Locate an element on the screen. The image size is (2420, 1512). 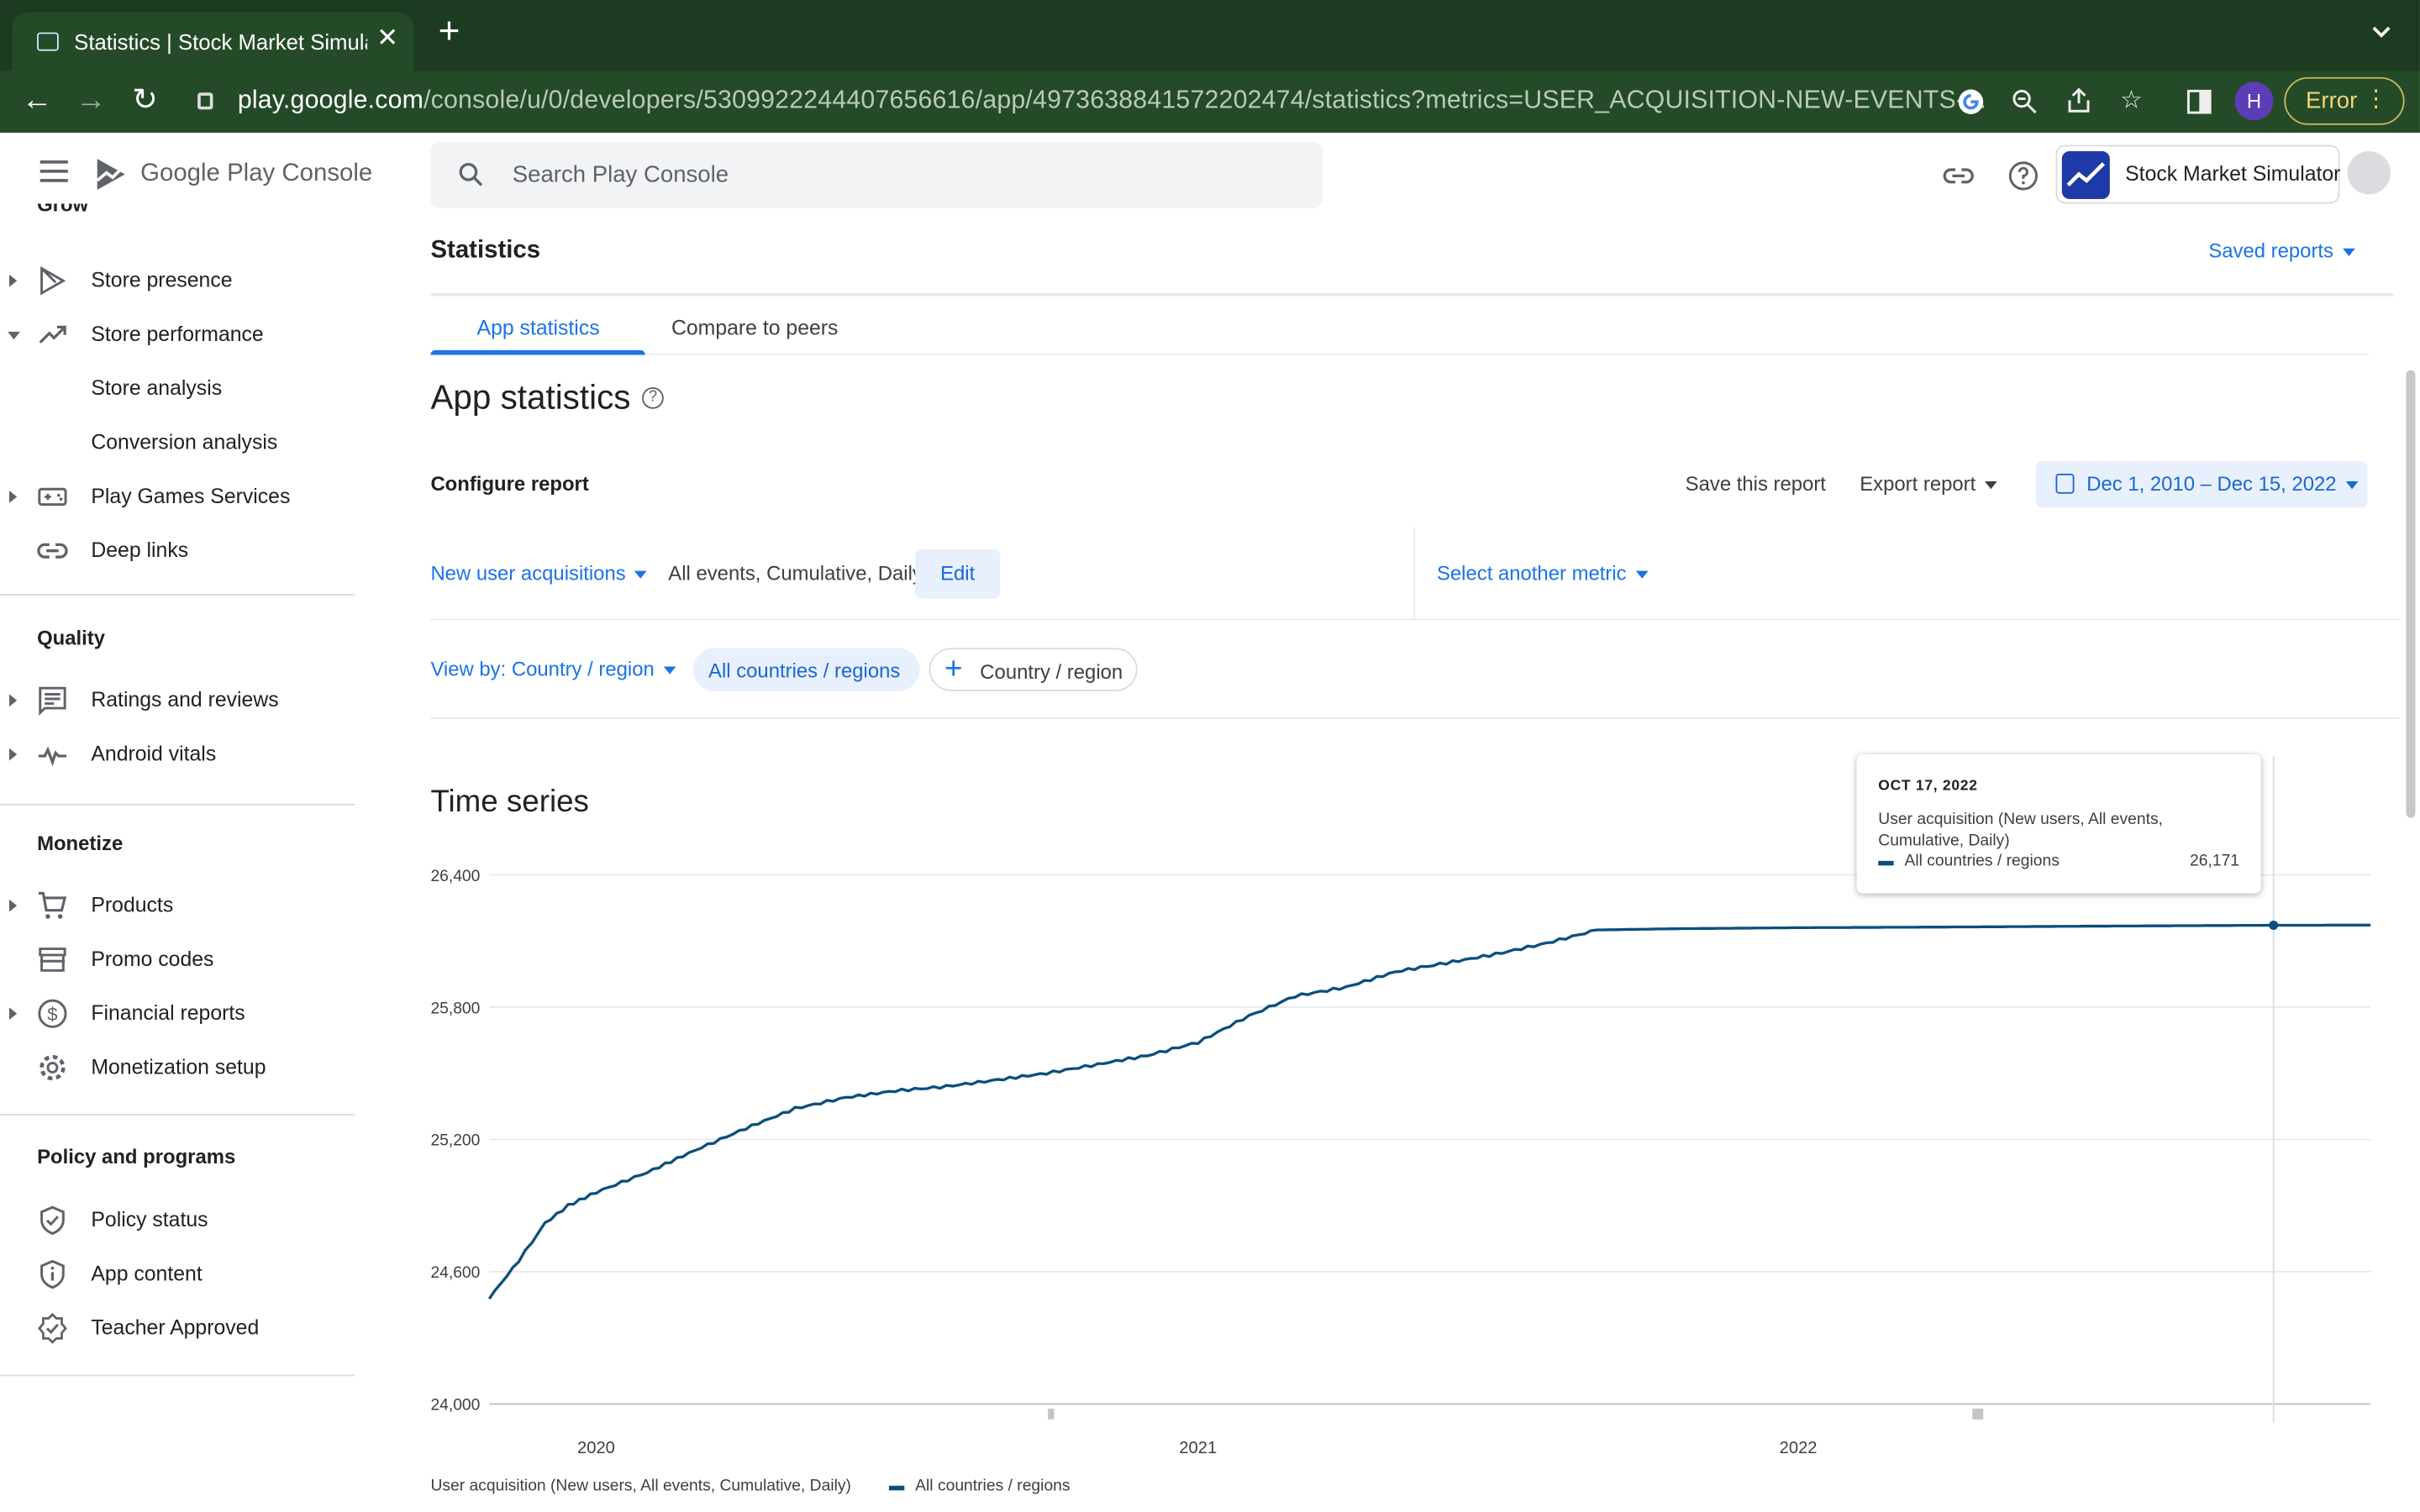
y-tick-label: 24,600 is located at coordinates (455, 1273).